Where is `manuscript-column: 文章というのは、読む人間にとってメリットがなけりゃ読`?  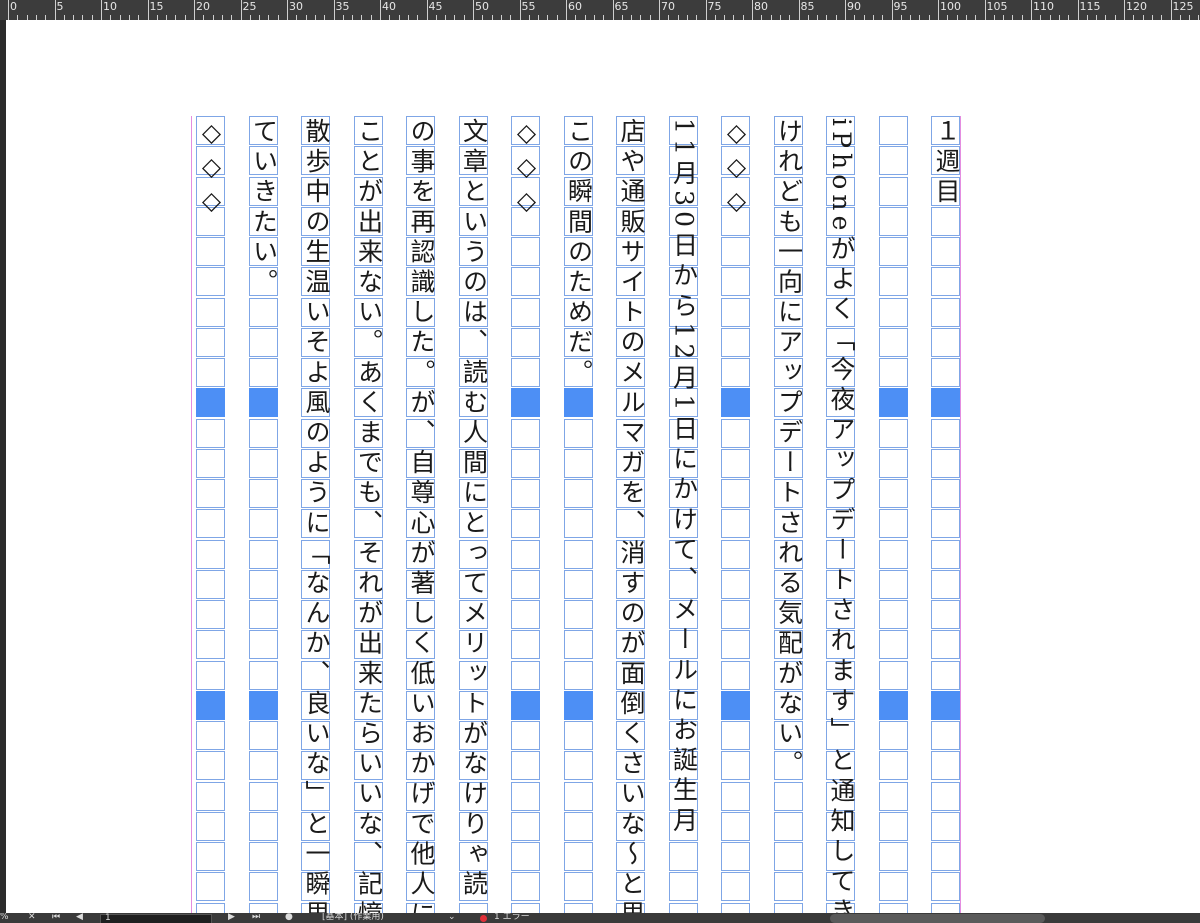 manuscript-column: 文章というのは、読む人間にとってメリットがなけりゃ読 is located at coordinates (473, 514).